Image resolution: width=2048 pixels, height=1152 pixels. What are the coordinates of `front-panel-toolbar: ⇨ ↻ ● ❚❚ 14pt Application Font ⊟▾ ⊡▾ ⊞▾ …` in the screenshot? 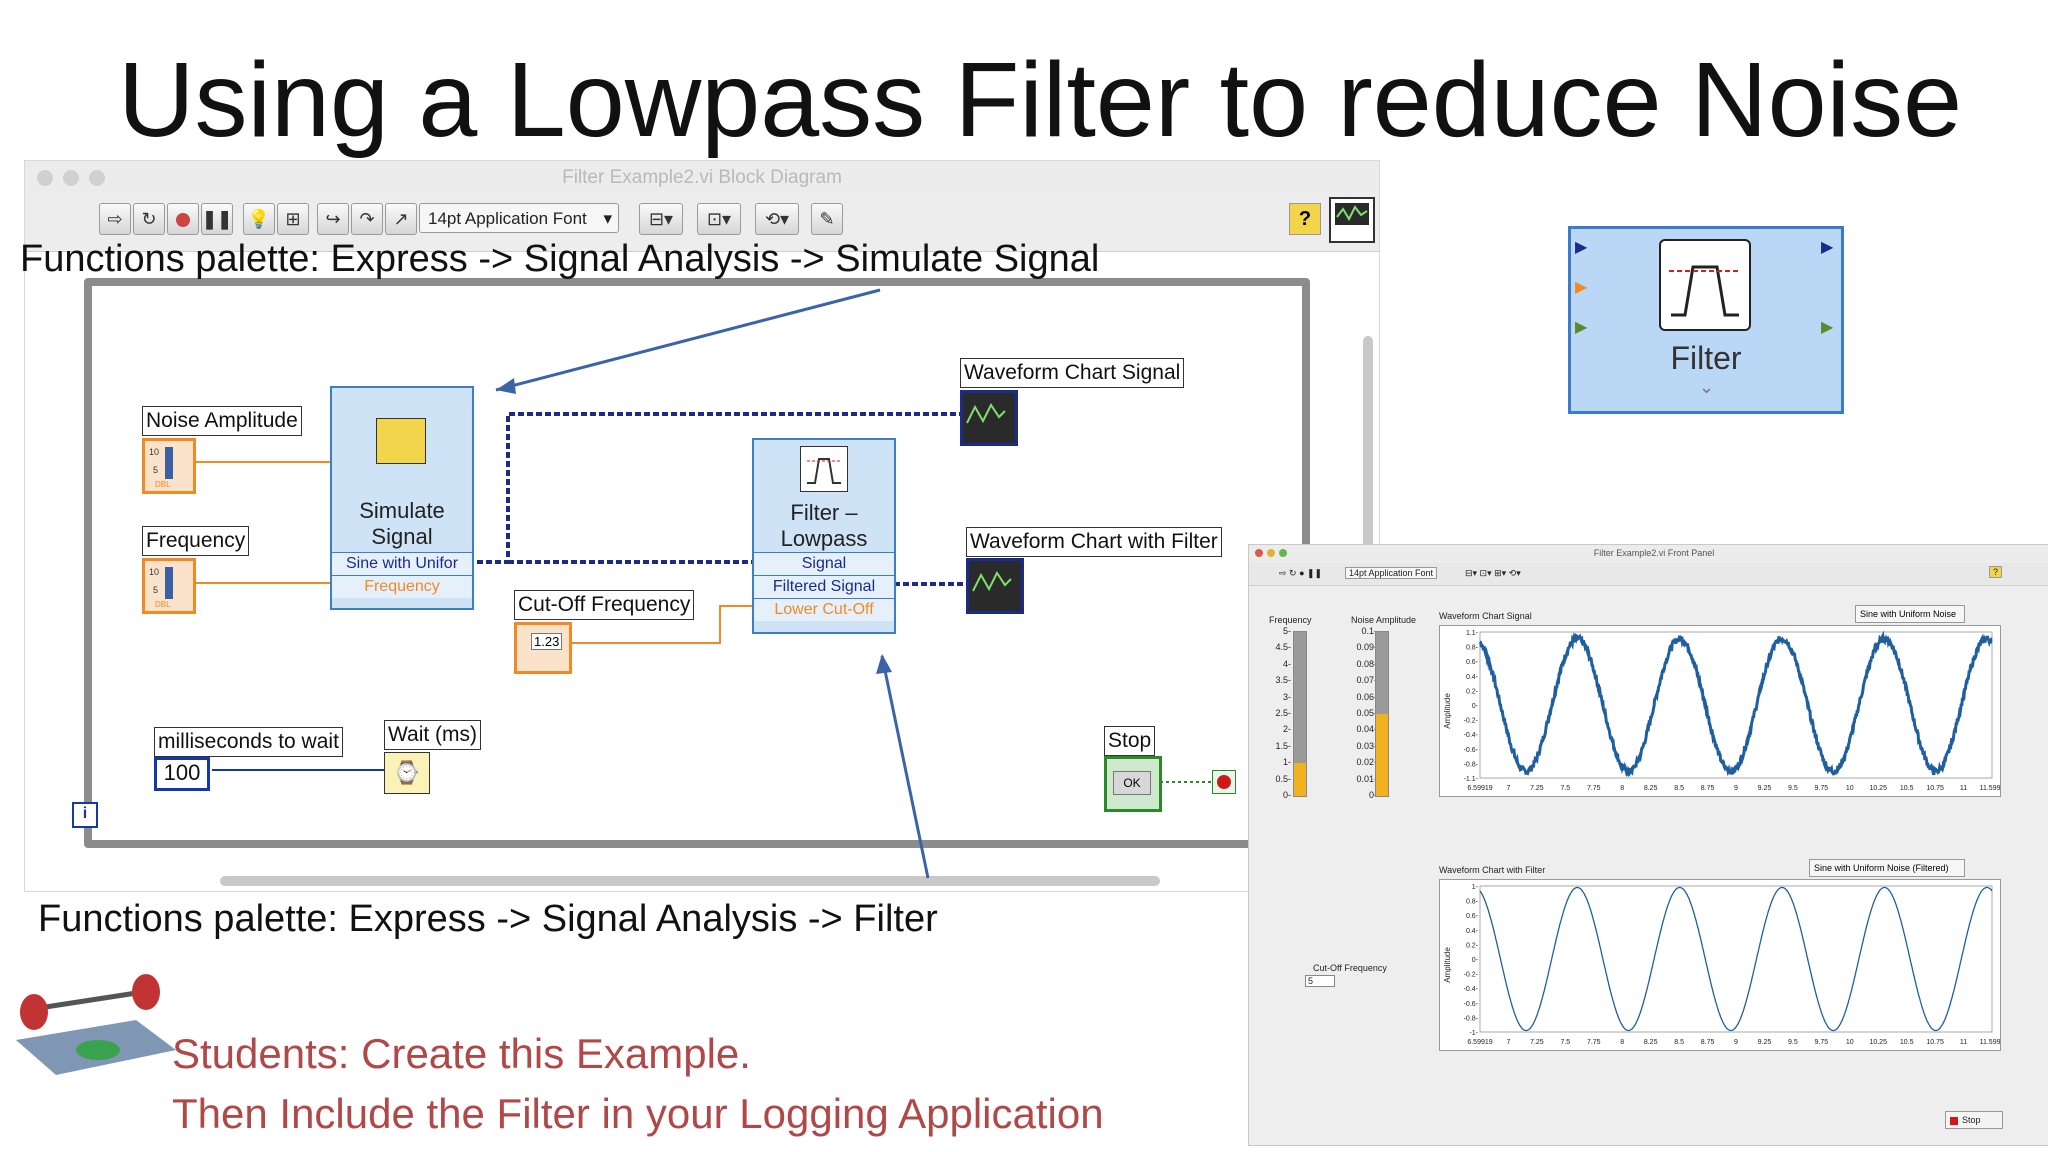 It's located at (1648, 574).